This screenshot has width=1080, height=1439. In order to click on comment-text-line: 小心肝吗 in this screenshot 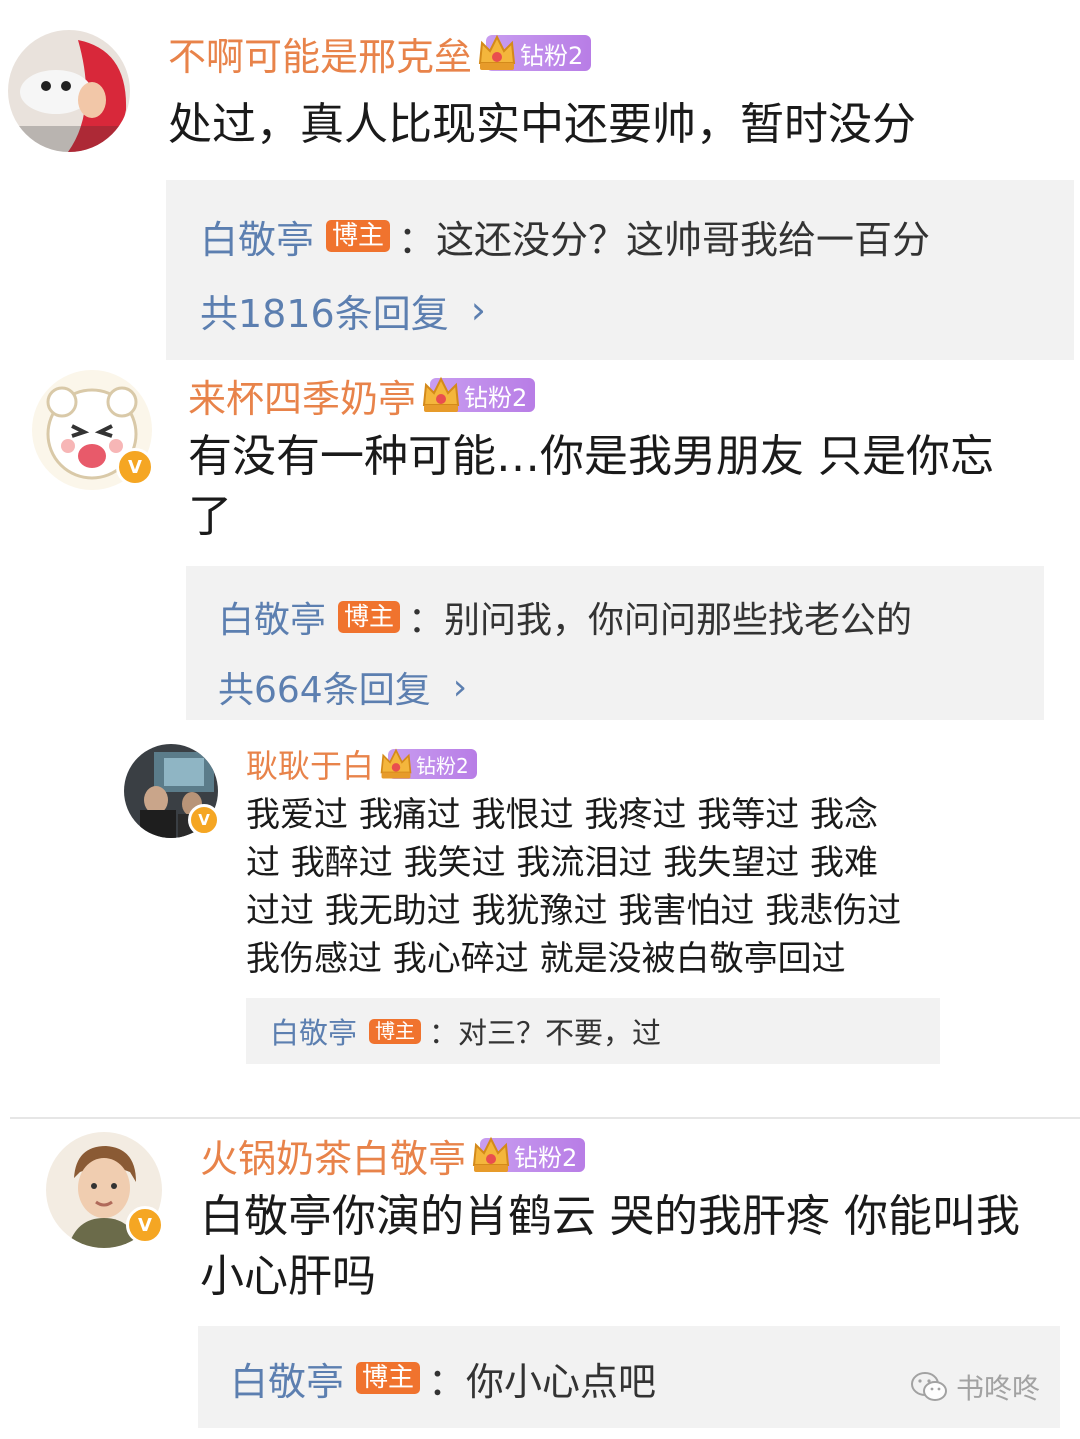, I will do `click(288, 1276)`.